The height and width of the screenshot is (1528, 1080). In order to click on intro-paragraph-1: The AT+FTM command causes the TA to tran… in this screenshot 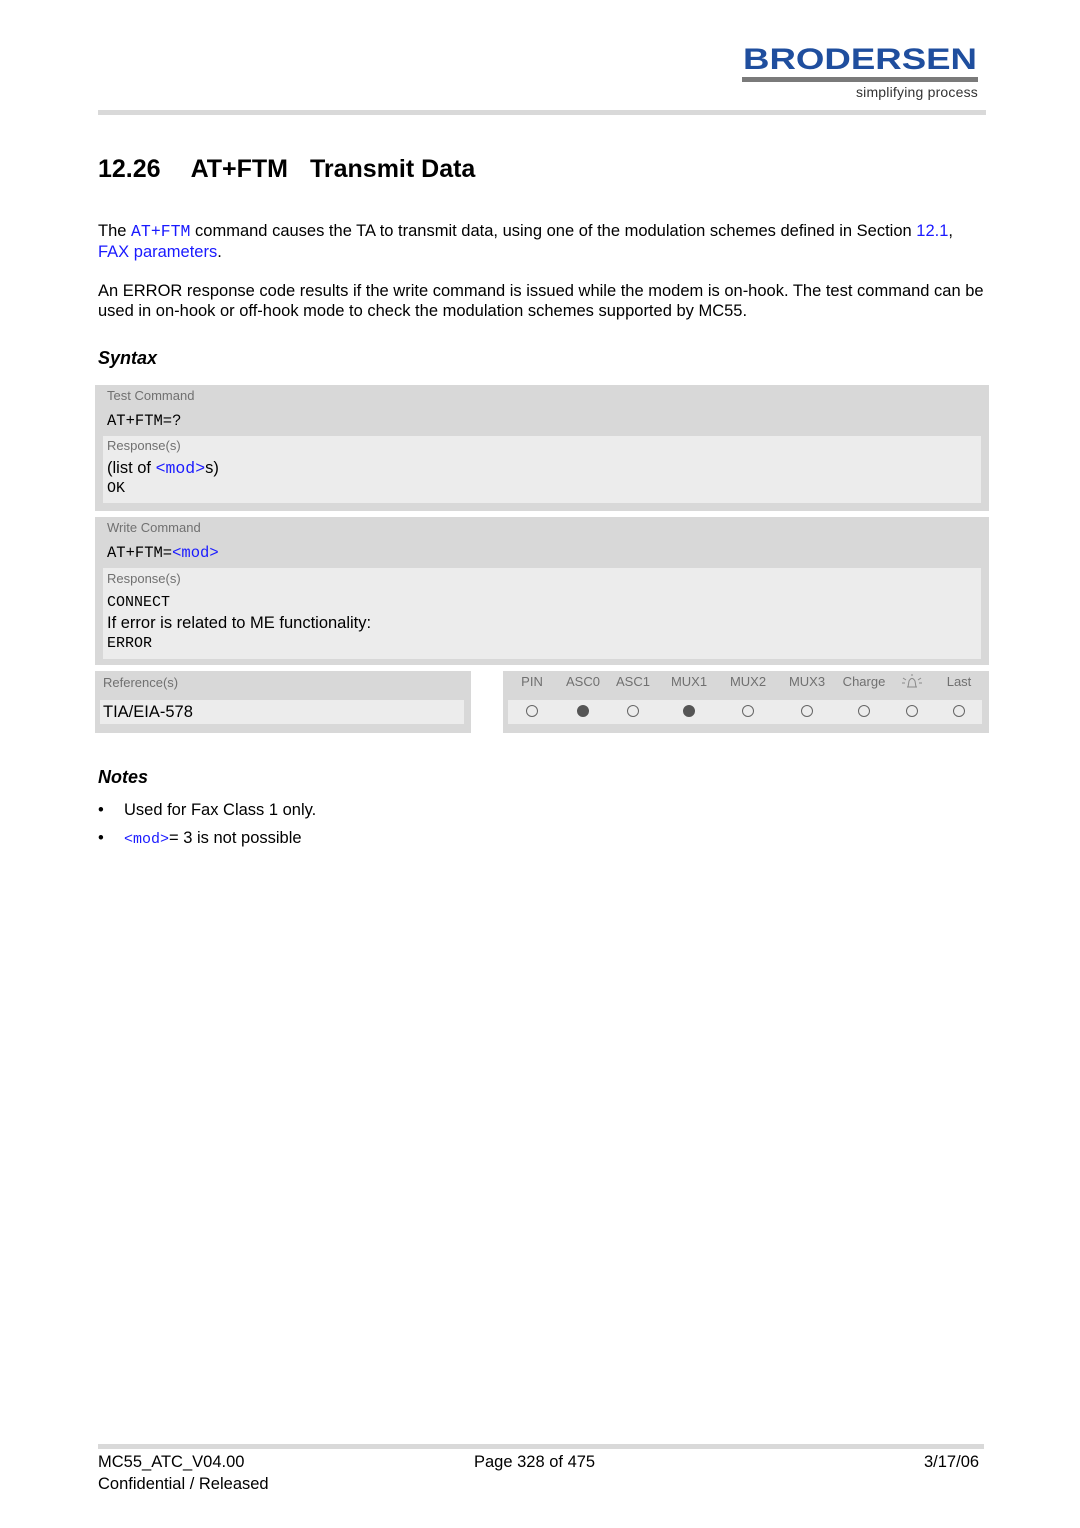, I will do `click(525, 241)`.